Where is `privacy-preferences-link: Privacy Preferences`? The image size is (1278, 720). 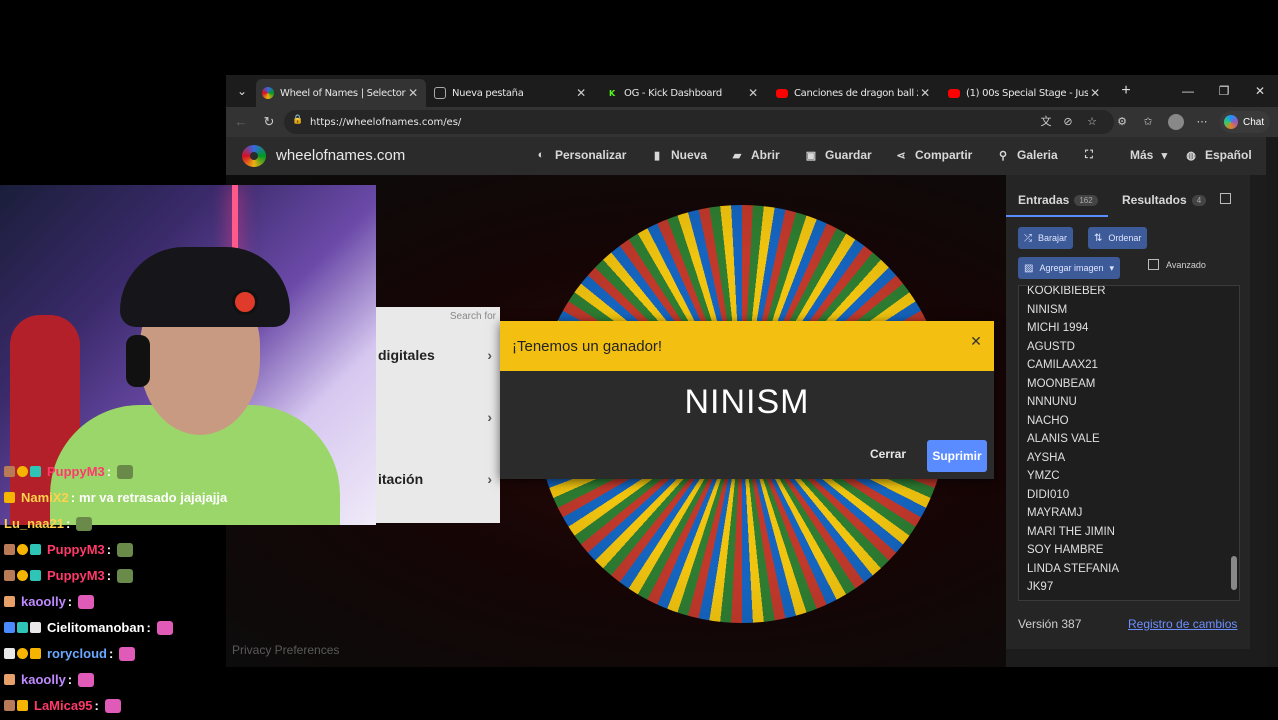
privacy-preferences-link: Privacy Preferences is located at coordinates (285, 650).